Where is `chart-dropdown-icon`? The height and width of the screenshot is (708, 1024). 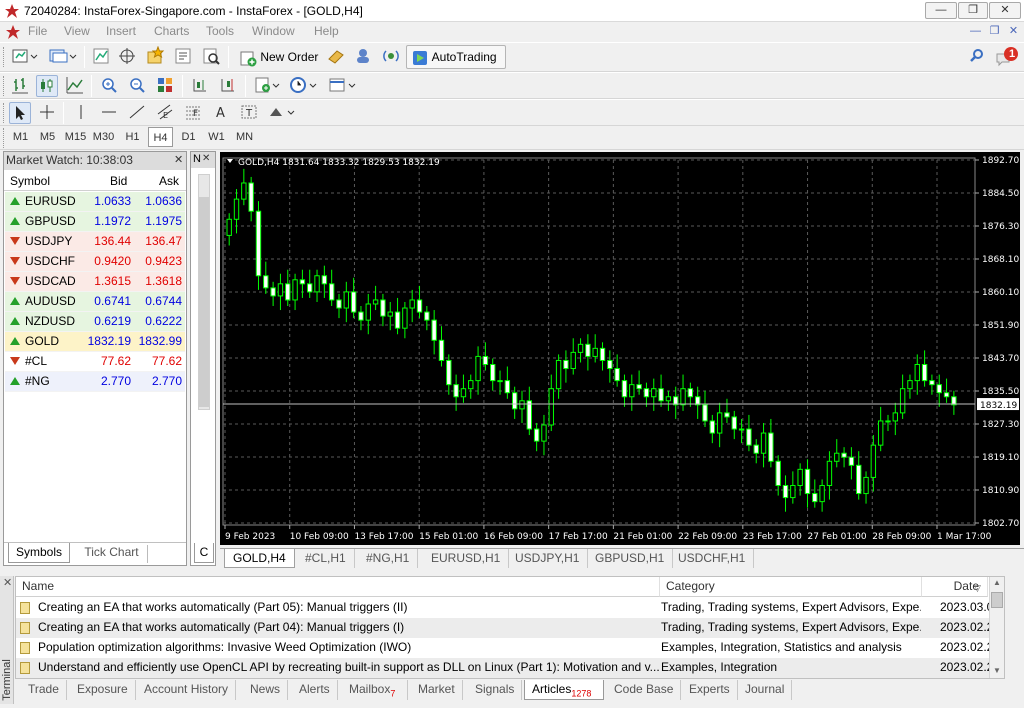
chart-dropdown-icon is located at coordinates (230, 161).